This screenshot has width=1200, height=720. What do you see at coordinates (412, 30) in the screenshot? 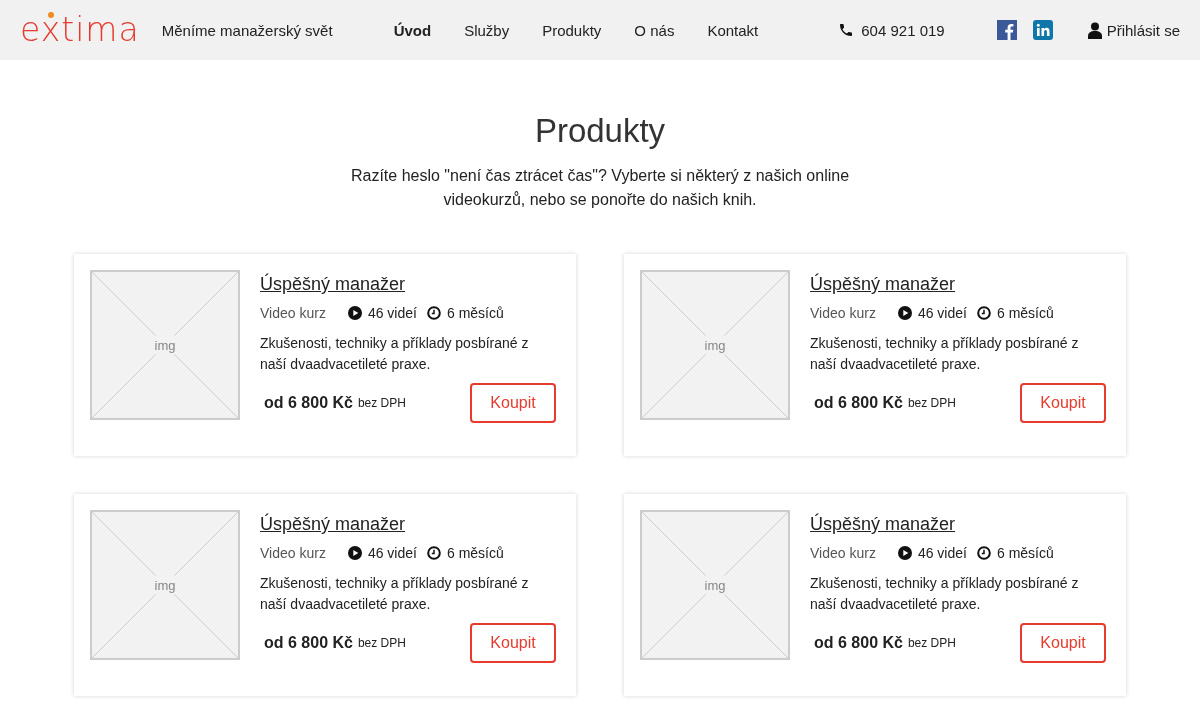
I see `nav-link: Úvod` at bounding box center [412, 30].